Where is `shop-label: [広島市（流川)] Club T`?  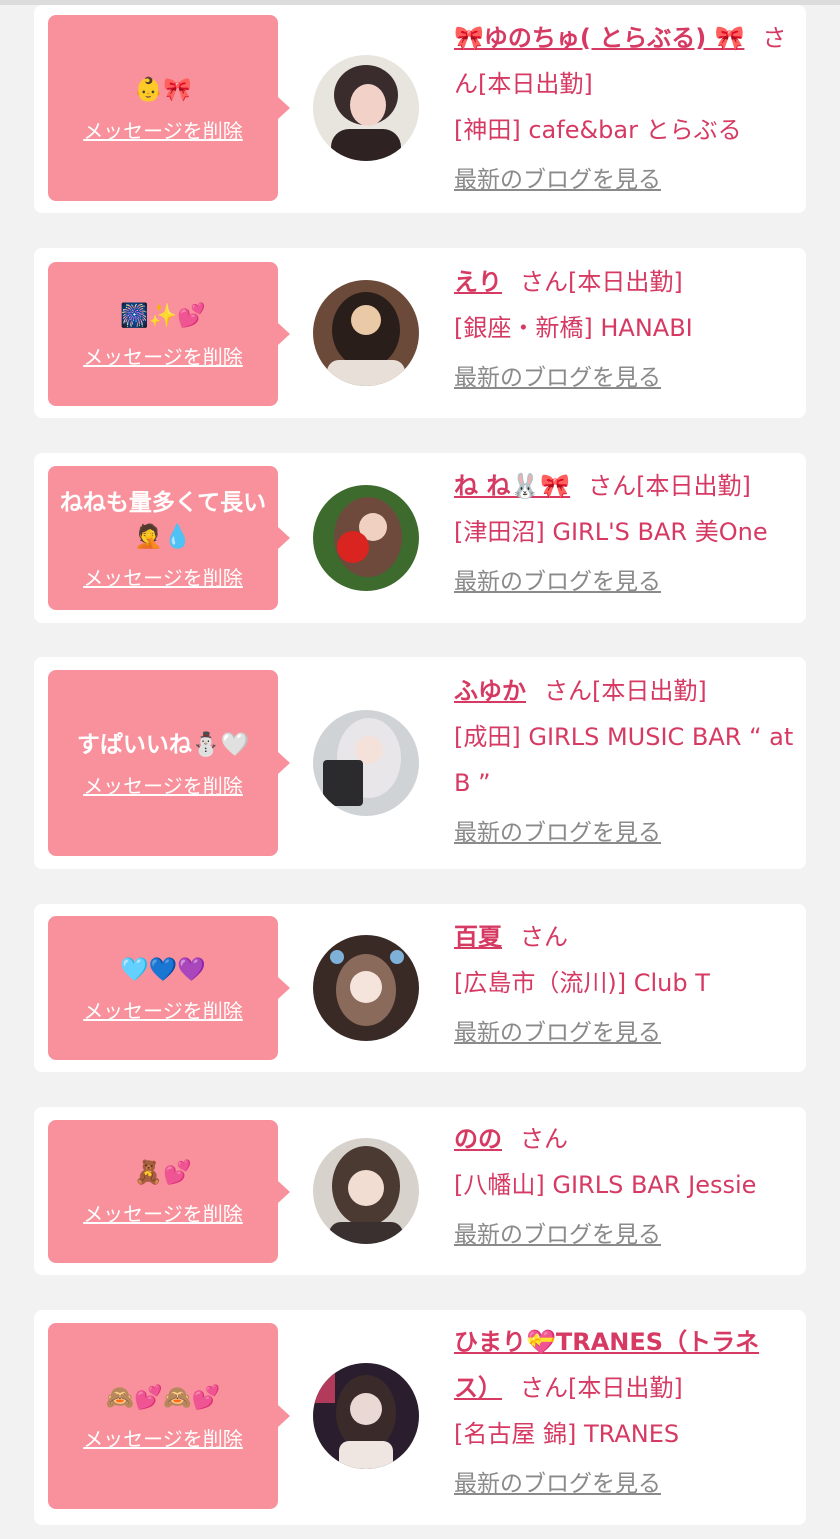
shop-label: [広島市（流川)] Club T is located at coordinates (582, 983).